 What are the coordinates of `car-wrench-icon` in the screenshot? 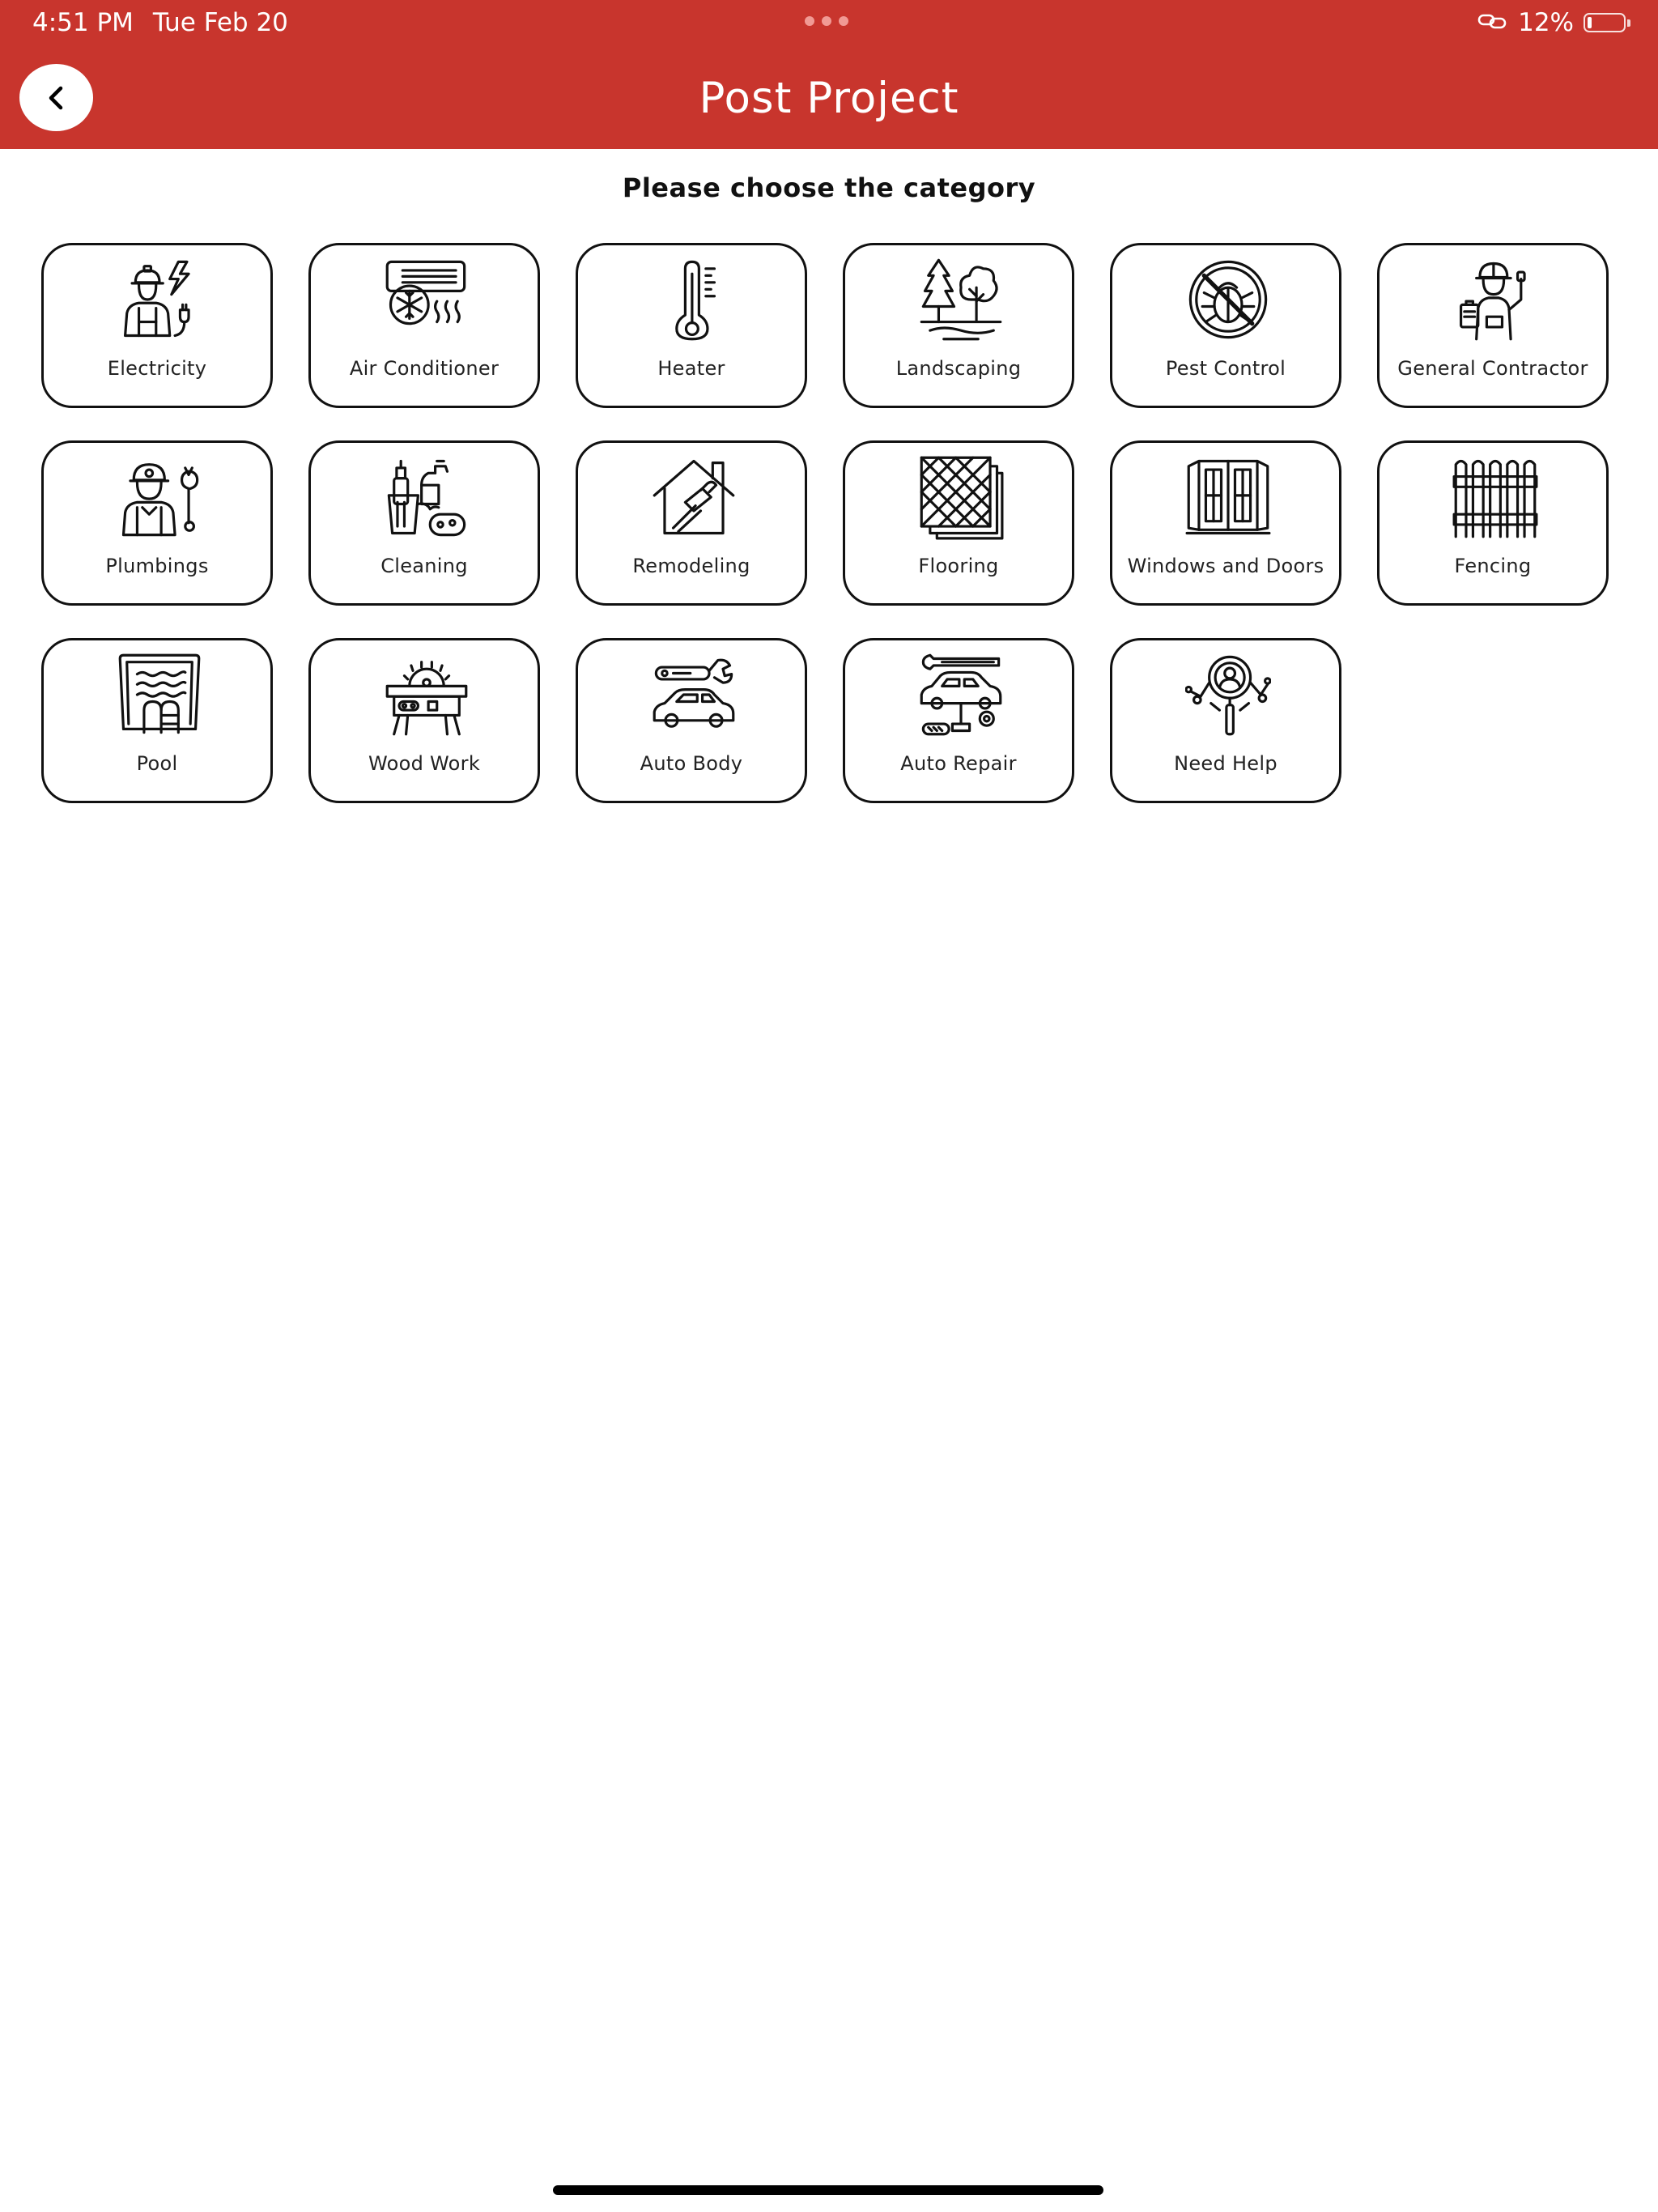 It's located at (694, 695).